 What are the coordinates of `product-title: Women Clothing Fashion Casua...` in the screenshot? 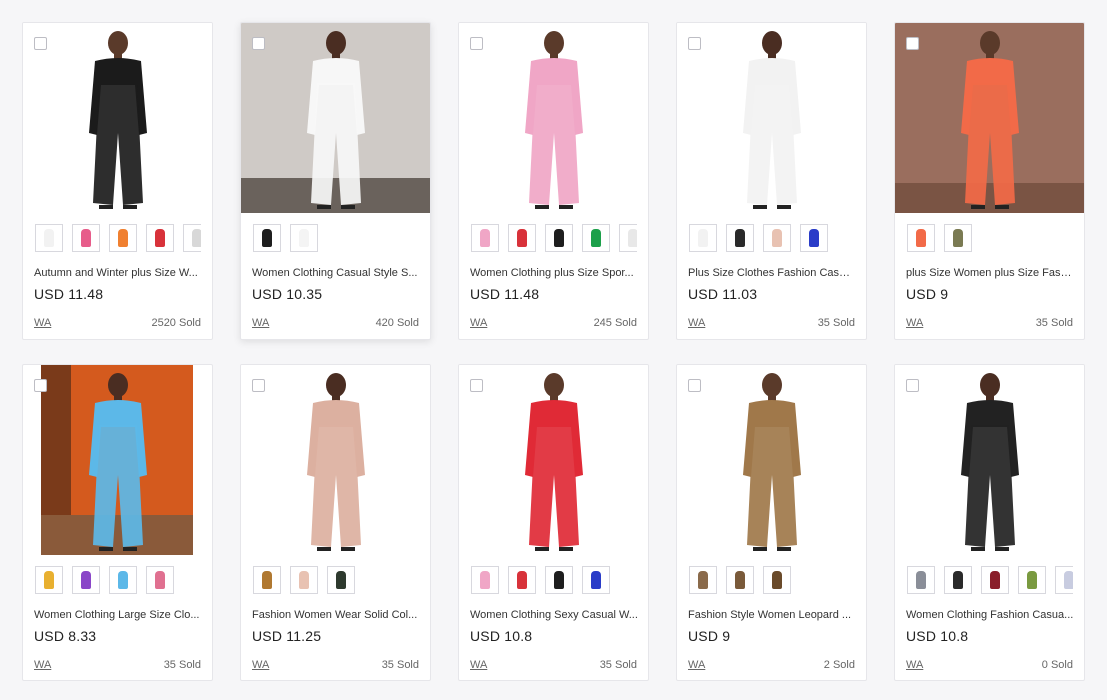 It's located at (990, 615).